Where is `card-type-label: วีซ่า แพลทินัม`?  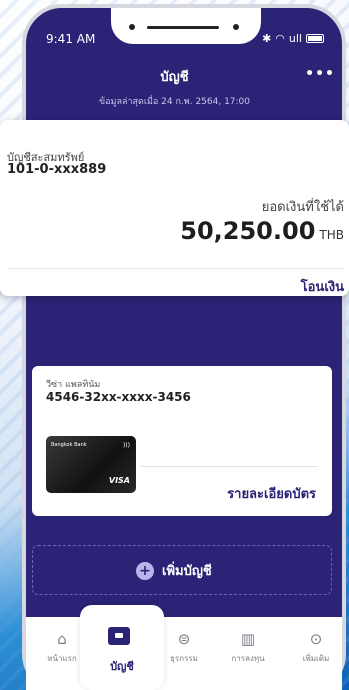
card-type-label: วีซ่า แพลทินัม is located at coordinates (73, 385).